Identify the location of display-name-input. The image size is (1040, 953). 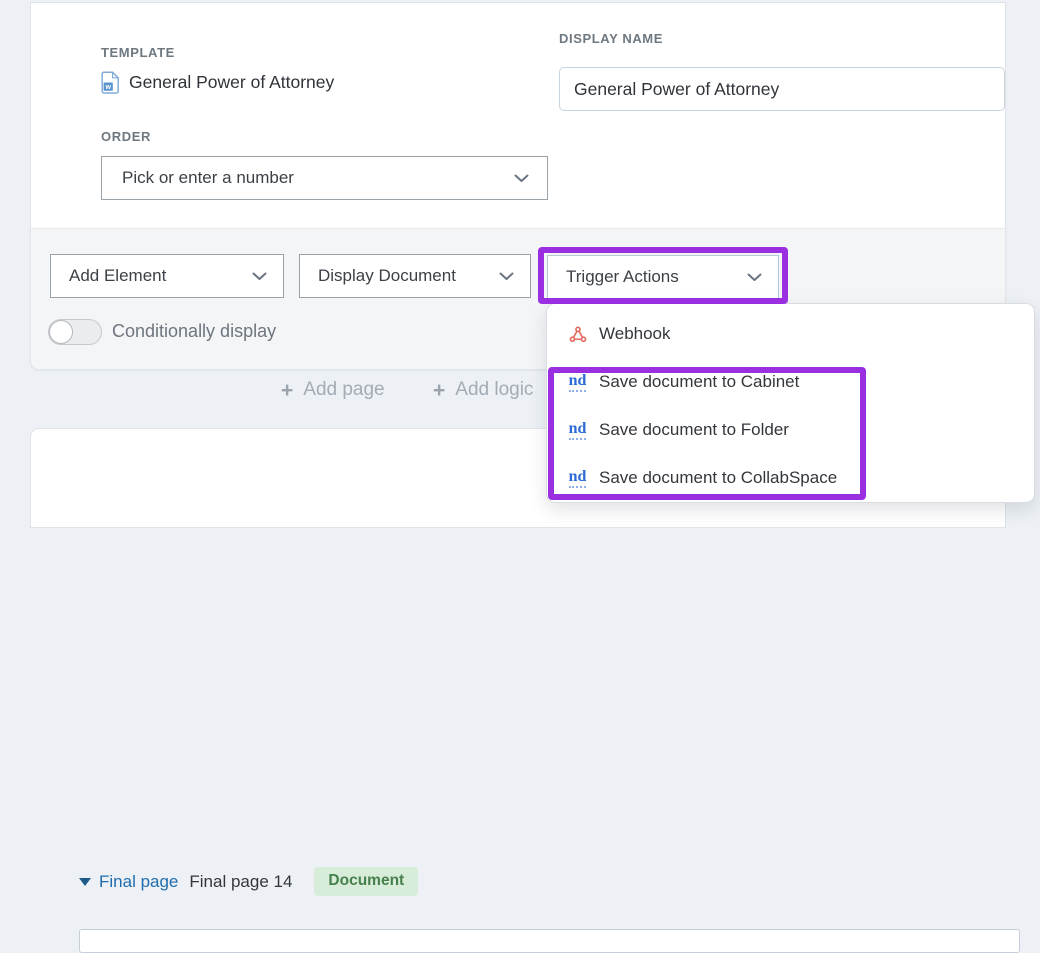
(782, 89).